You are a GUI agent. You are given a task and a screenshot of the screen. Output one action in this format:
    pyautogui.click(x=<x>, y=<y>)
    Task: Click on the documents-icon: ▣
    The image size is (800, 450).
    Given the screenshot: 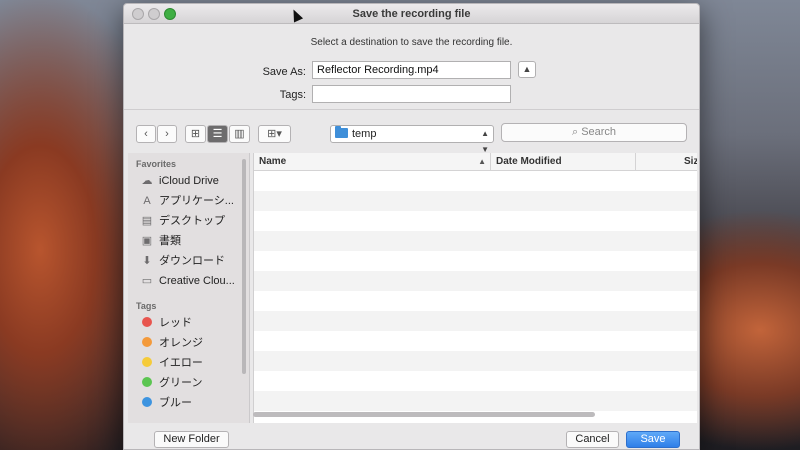 What is the action you would take?
    pyautogui.click(x=147, y=241)
    